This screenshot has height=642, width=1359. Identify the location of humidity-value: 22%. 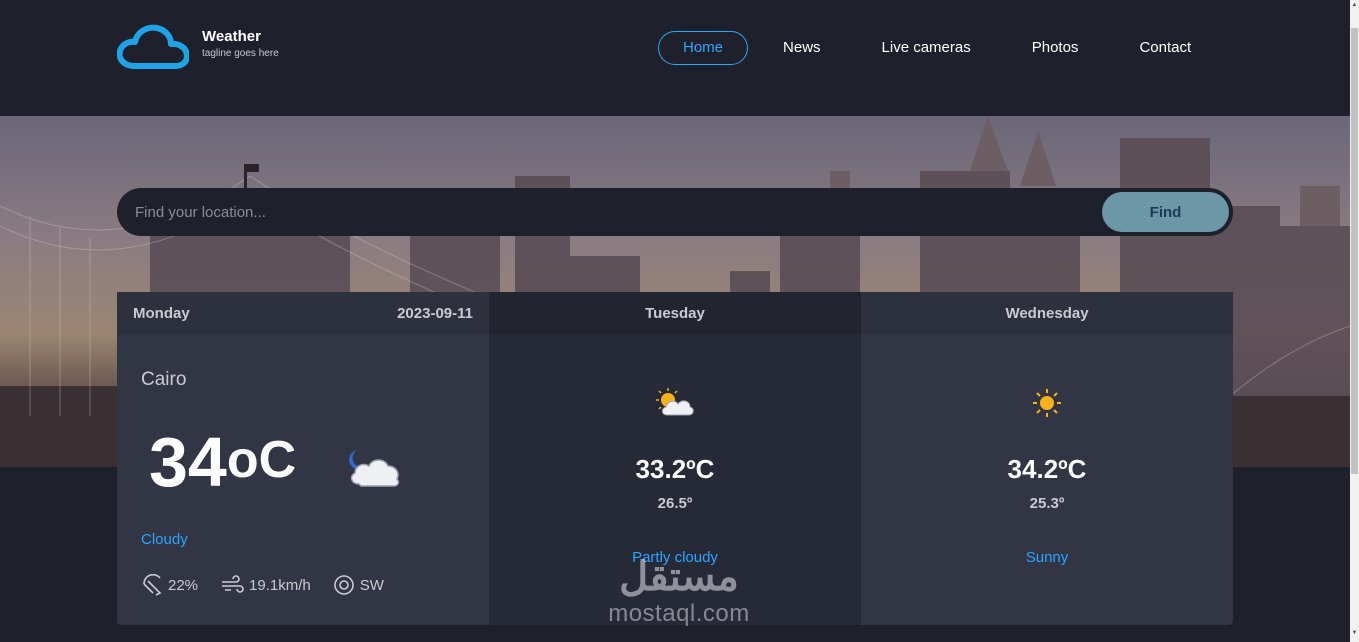
(183, 585).